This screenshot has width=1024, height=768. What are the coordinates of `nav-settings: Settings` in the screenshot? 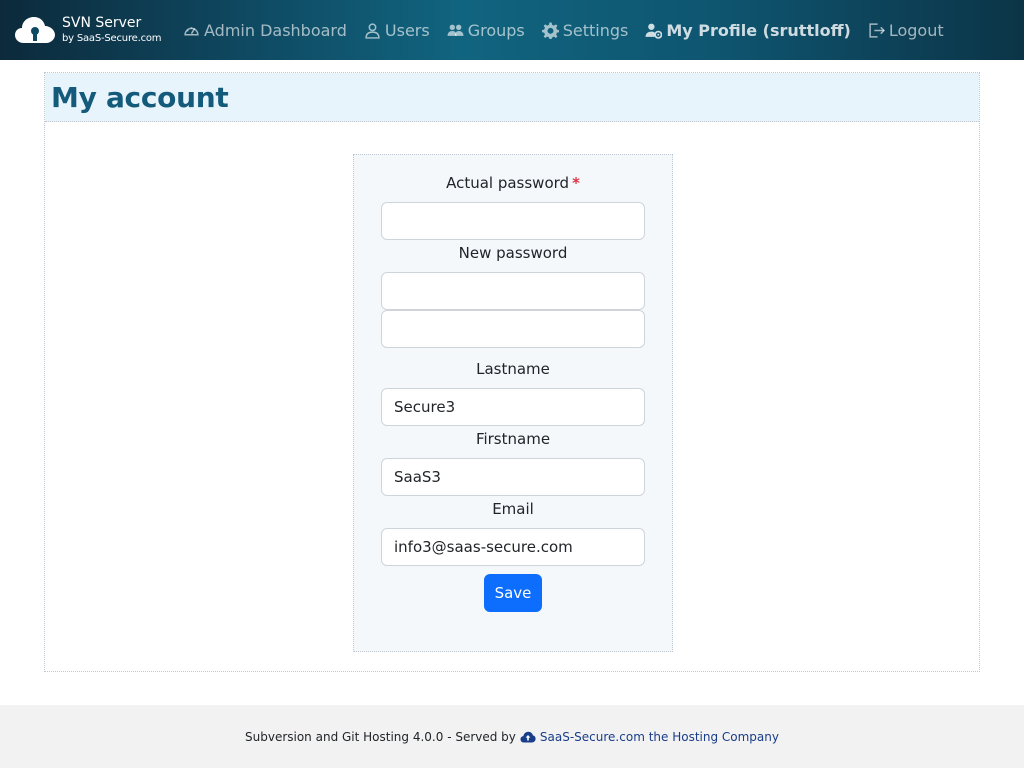 It's located at (585, 30).